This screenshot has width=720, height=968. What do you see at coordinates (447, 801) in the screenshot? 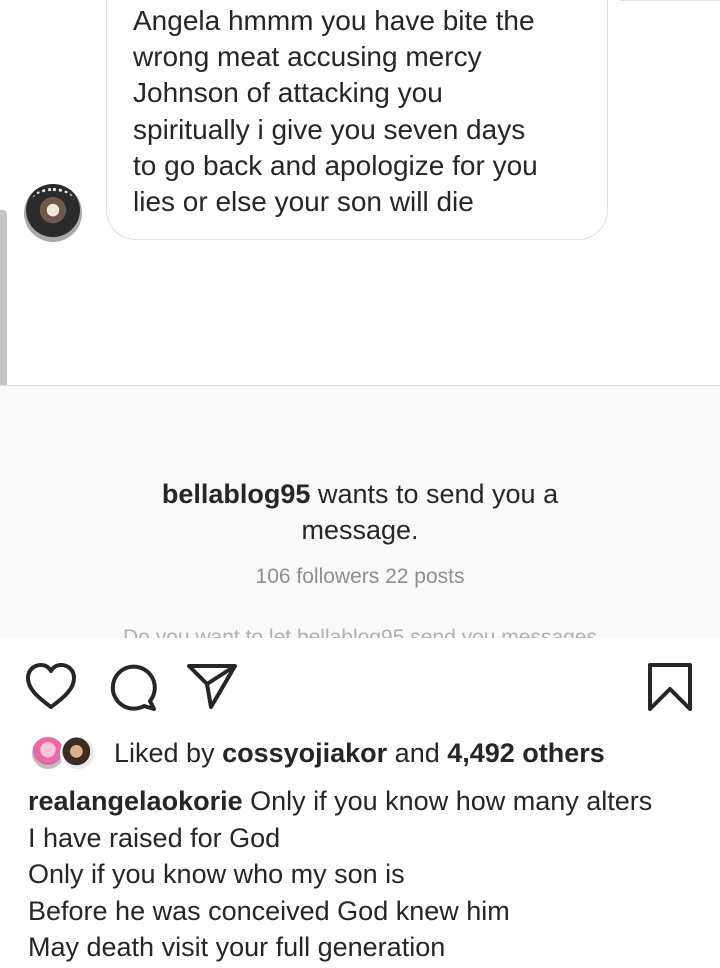
I see `caption-first-line: Only if you know how many alters` at bounding box center [447, 801].